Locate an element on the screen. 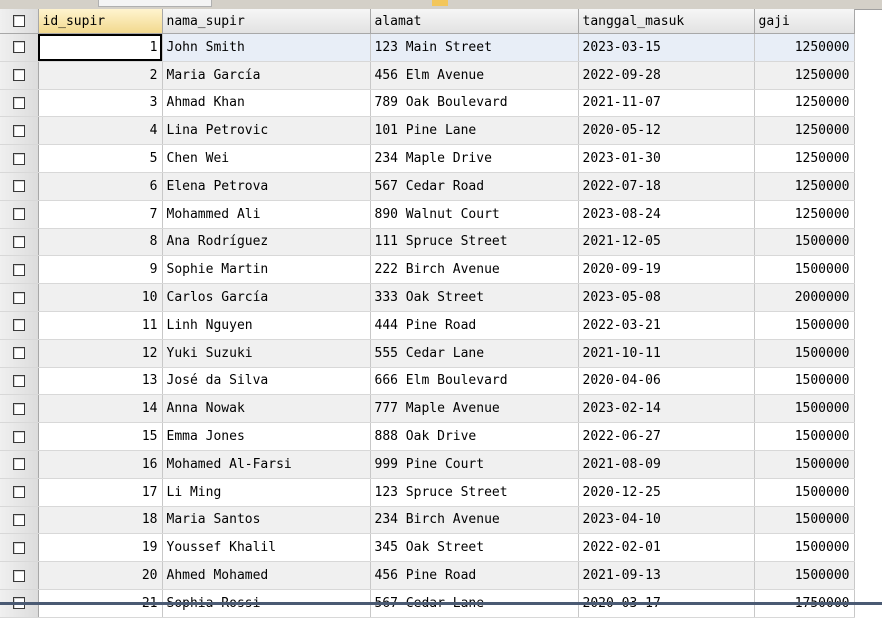 This screenshot has width=882, height=618. cell-alamat: 555 Cedar Lane is located at coordinates (474, 353).